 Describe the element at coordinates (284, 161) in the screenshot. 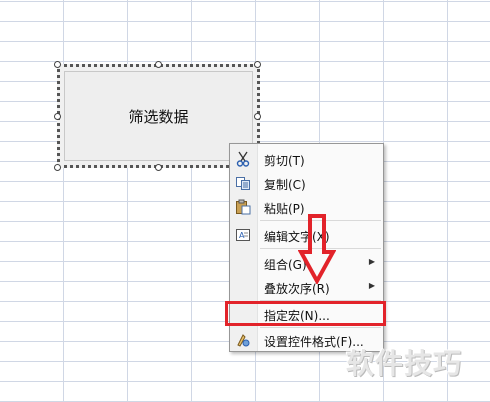

I see `menu-item-label: 剪切(T)` at that location.